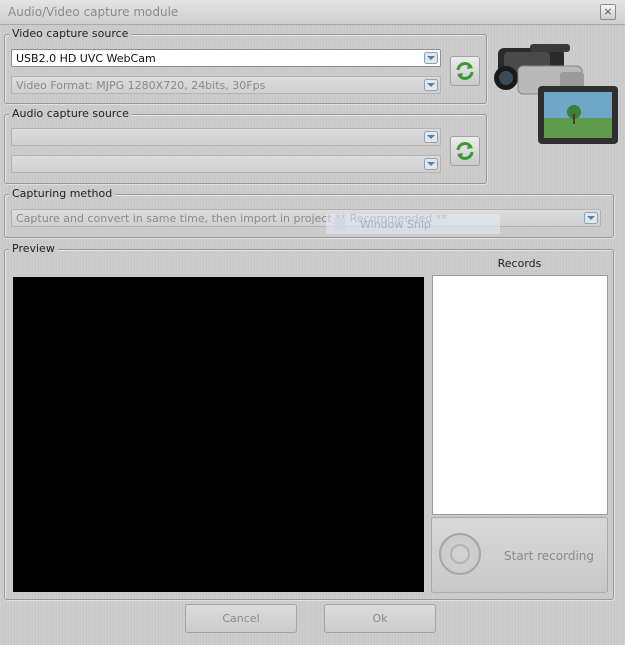  I want to click on start-recording-button: Start recording, so click(519, 555).